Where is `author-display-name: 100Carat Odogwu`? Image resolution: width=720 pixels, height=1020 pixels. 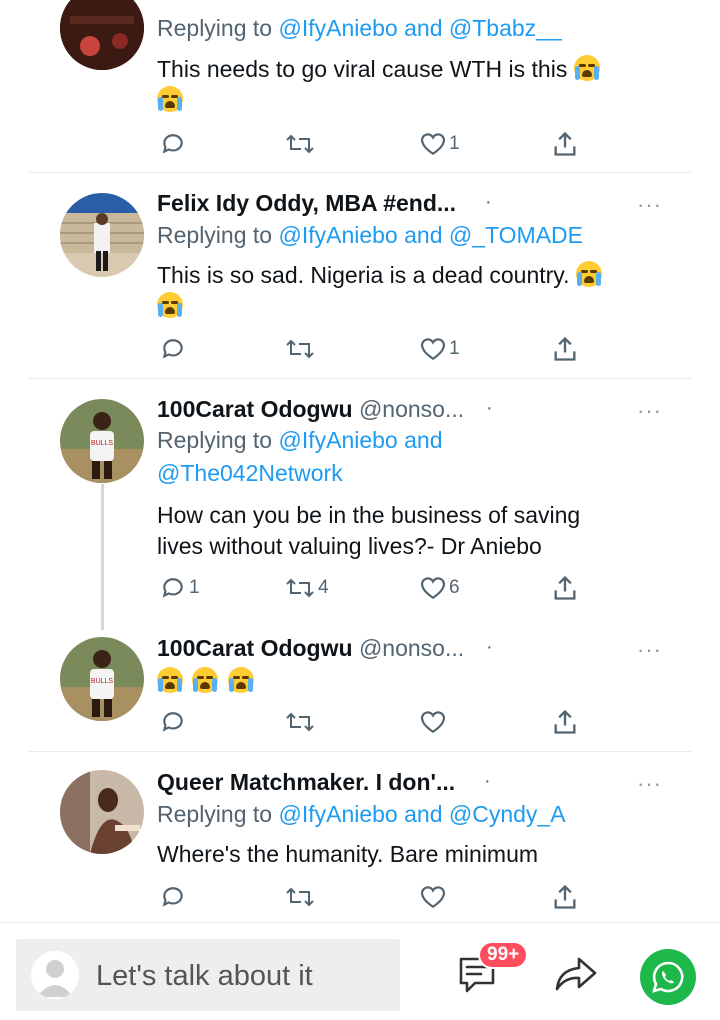 author-display-name: 100Carat Odogwu is located at coordinates (255, 648).